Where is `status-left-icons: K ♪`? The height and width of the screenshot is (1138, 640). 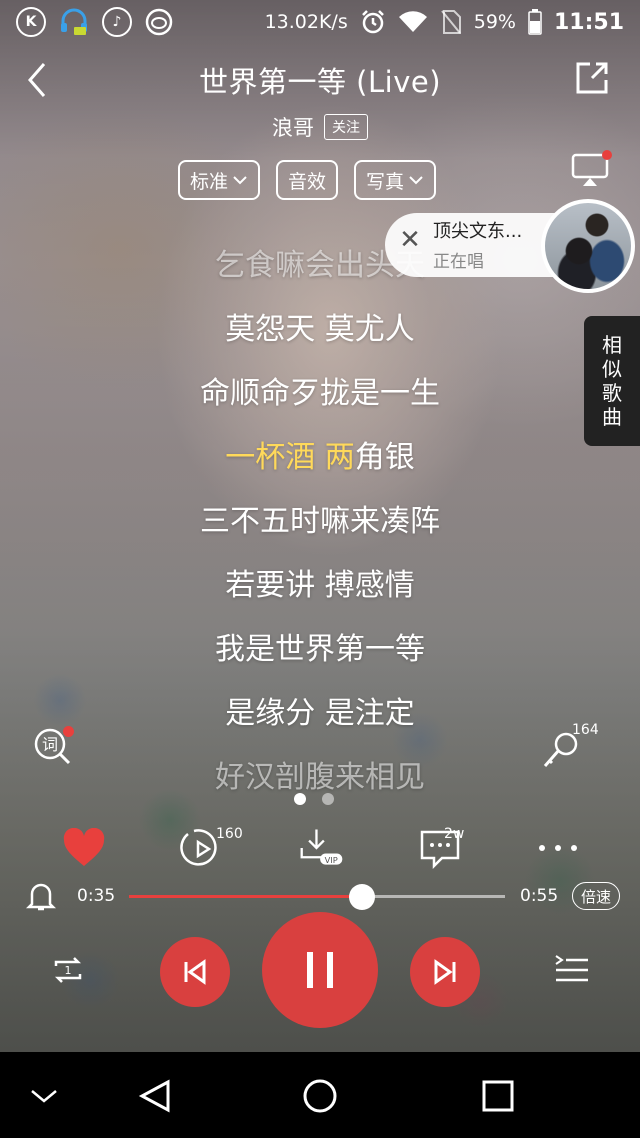
status-left-icons: K ♪ is located at coordinates (95, 22).